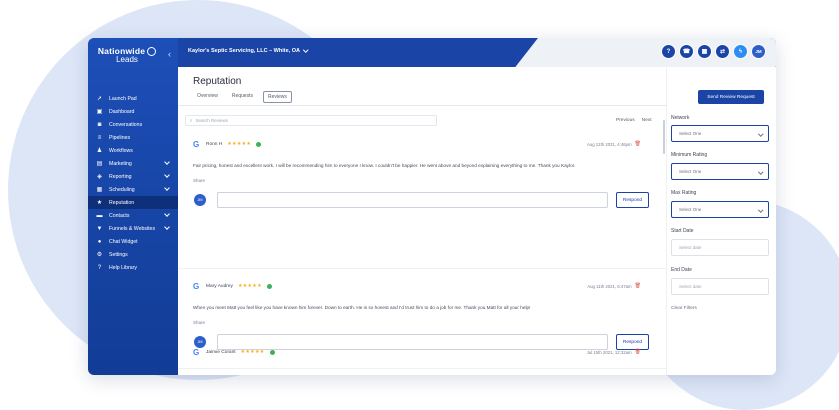 The width and height of the screenshot is (839, 410). I want to click on dashboard-icon: ▣, so click(99, 112).